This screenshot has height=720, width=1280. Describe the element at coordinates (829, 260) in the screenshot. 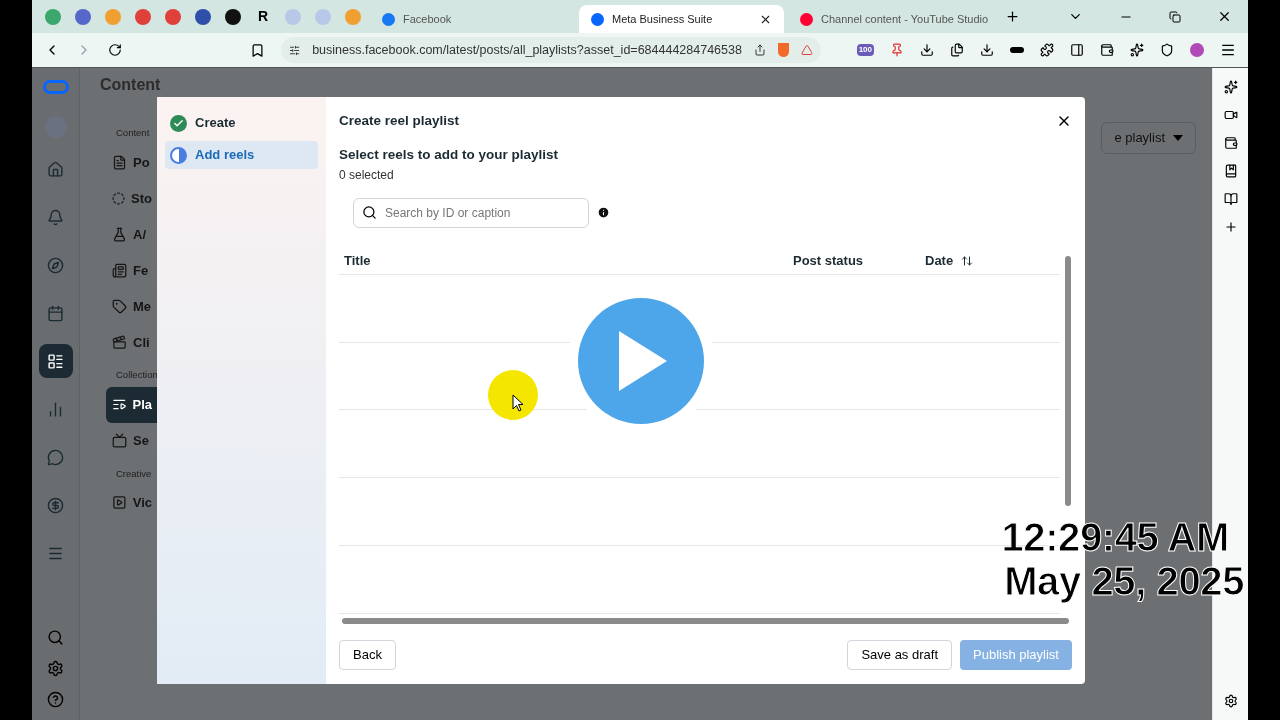

I see `column-header: Post status` at that location.